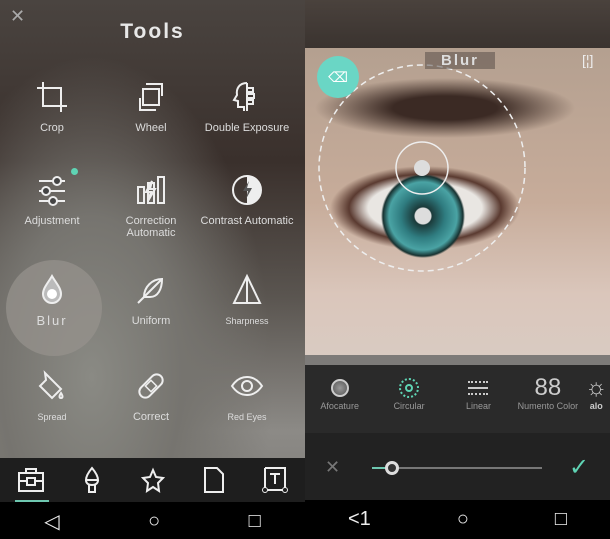 The width and height of the screenshot is (610, 539). Describe the element at coordinates (152, 31) in the screenshot. I see `page-title: Tools` at that location.